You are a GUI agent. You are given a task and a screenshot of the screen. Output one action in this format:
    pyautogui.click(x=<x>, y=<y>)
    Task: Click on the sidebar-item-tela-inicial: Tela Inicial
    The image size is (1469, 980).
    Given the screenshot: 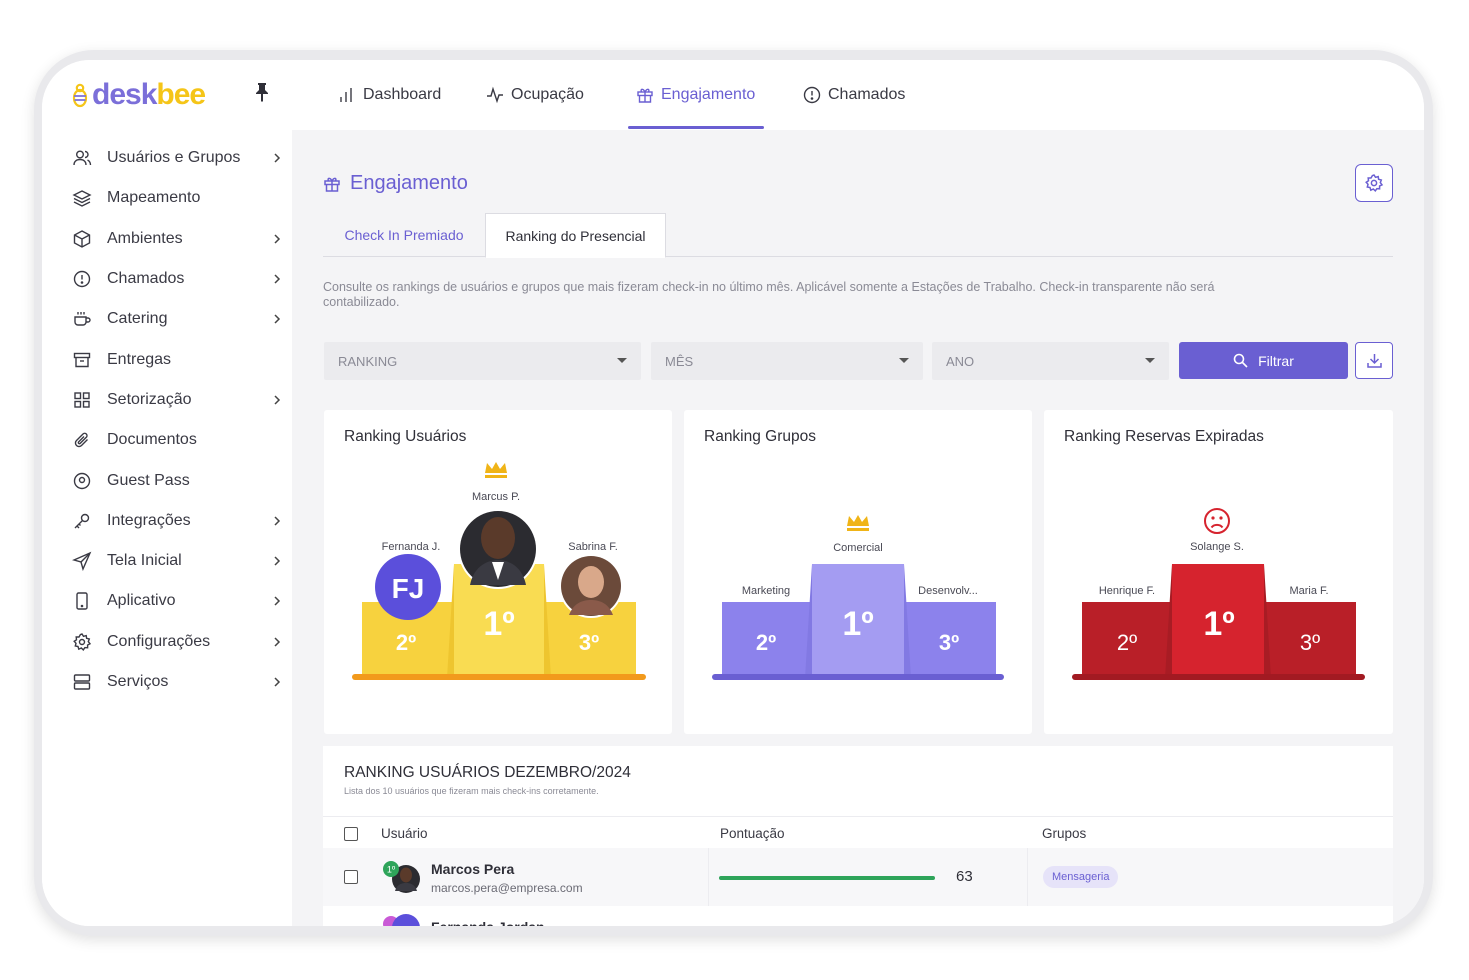 What is the action you would take?
    pyautogui.click(x=177, y=561)
    